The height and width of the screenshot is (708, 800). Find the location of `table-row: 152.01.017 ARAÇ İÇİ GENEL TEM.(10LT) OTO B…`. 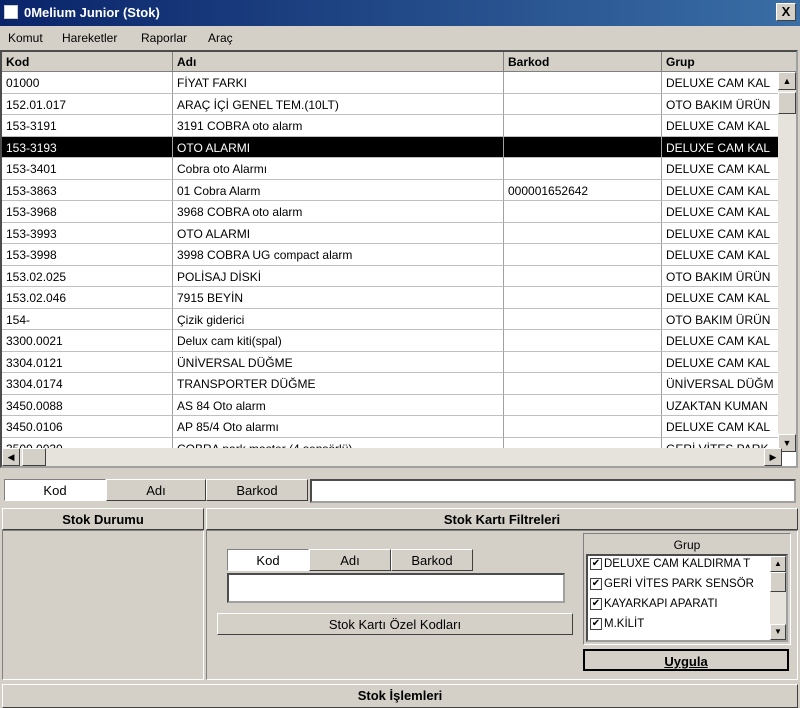

table-row: 152.01.017 ARAÇ İÇİ GENEL TEM.(10LT) OTO B… is located at coordinates (391, 104).